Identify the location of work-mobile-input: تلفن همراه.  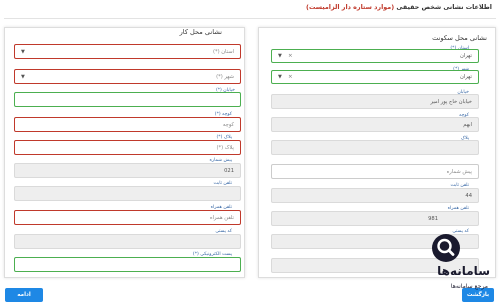
(127, 217).